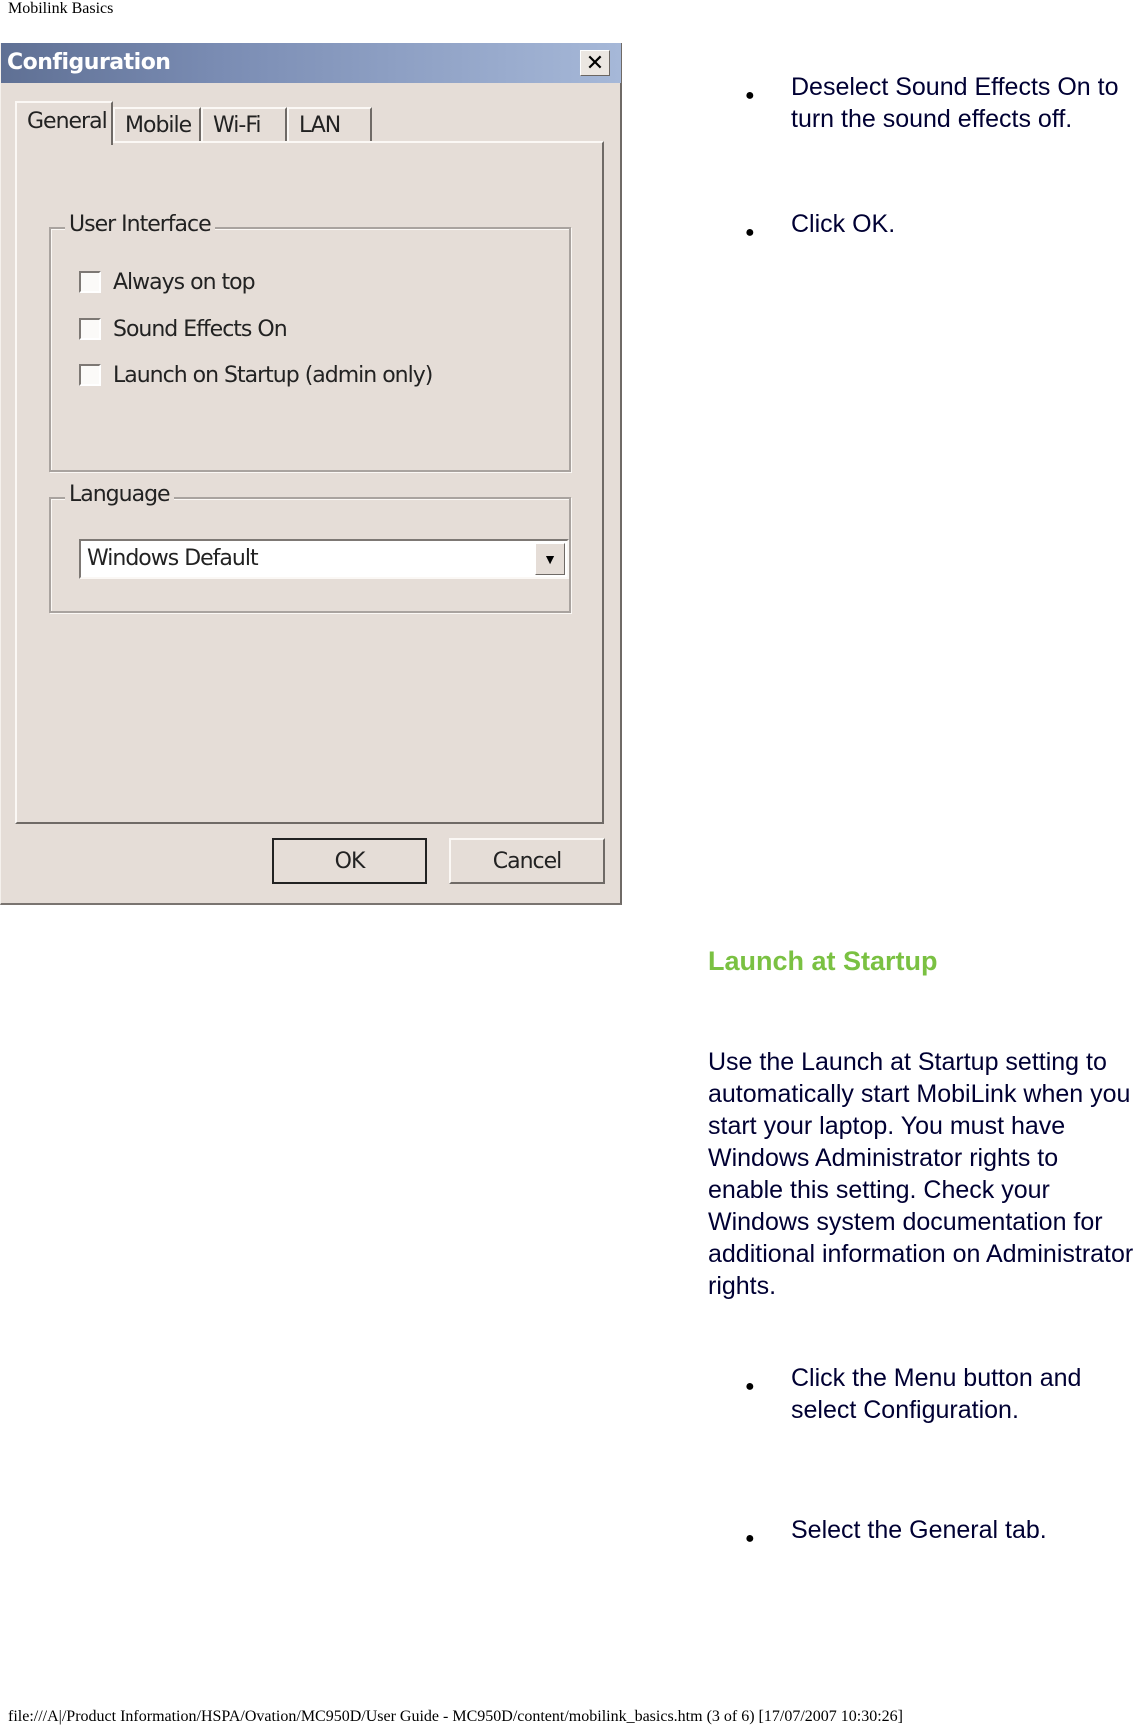 The height and width of the screenshot is (1732, 1137). I want to click on launch-on-startup-option: Launch on Startup (admin only), so click(256, 375).